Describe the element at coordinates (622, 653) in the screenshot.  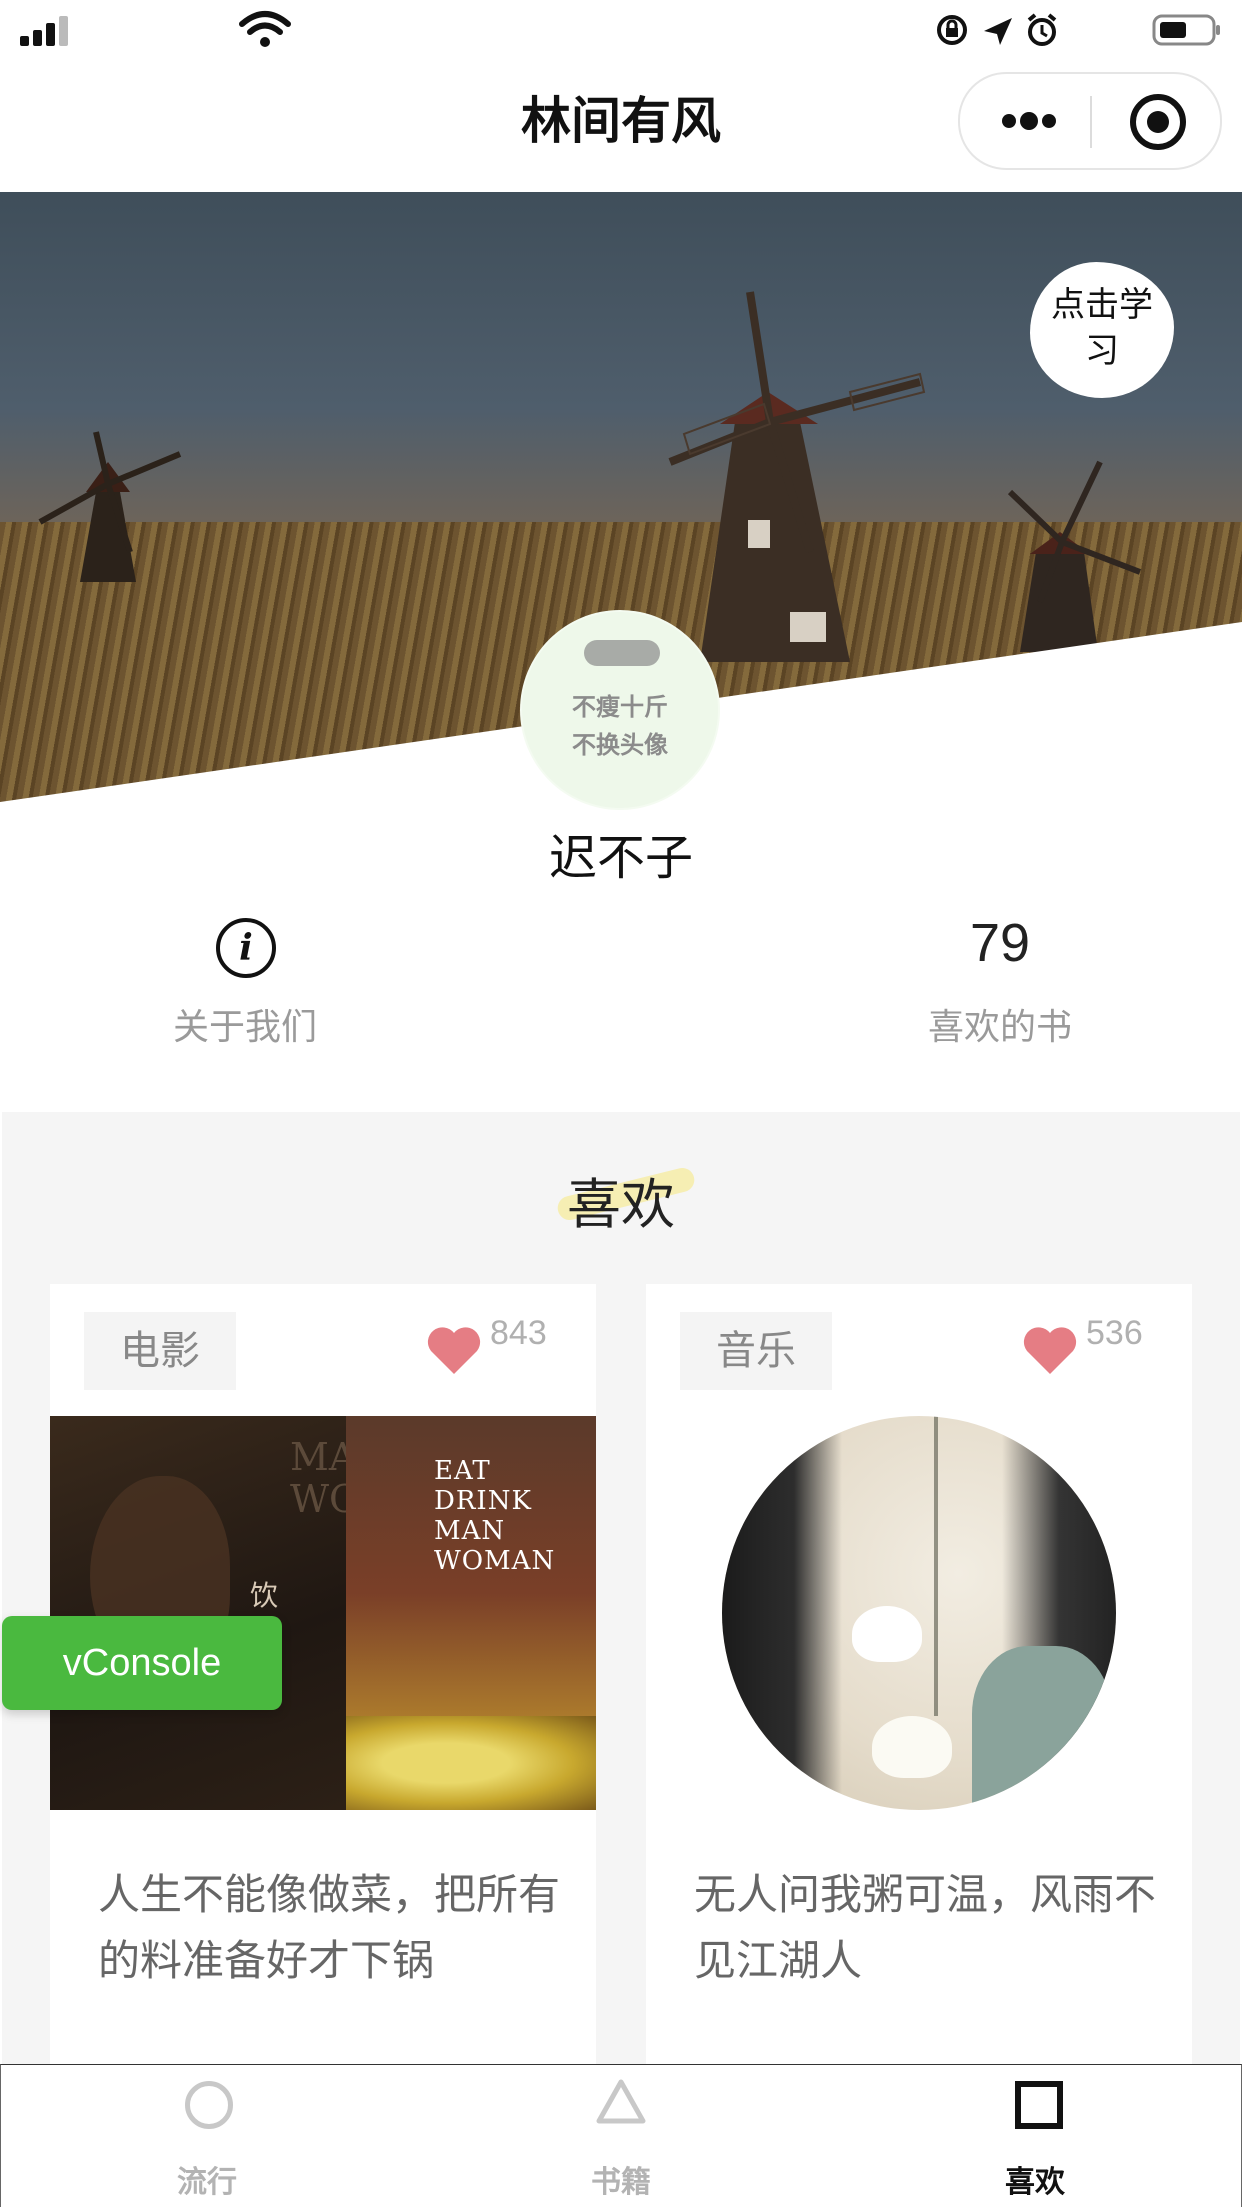
I see `cloud-icon` at that location.